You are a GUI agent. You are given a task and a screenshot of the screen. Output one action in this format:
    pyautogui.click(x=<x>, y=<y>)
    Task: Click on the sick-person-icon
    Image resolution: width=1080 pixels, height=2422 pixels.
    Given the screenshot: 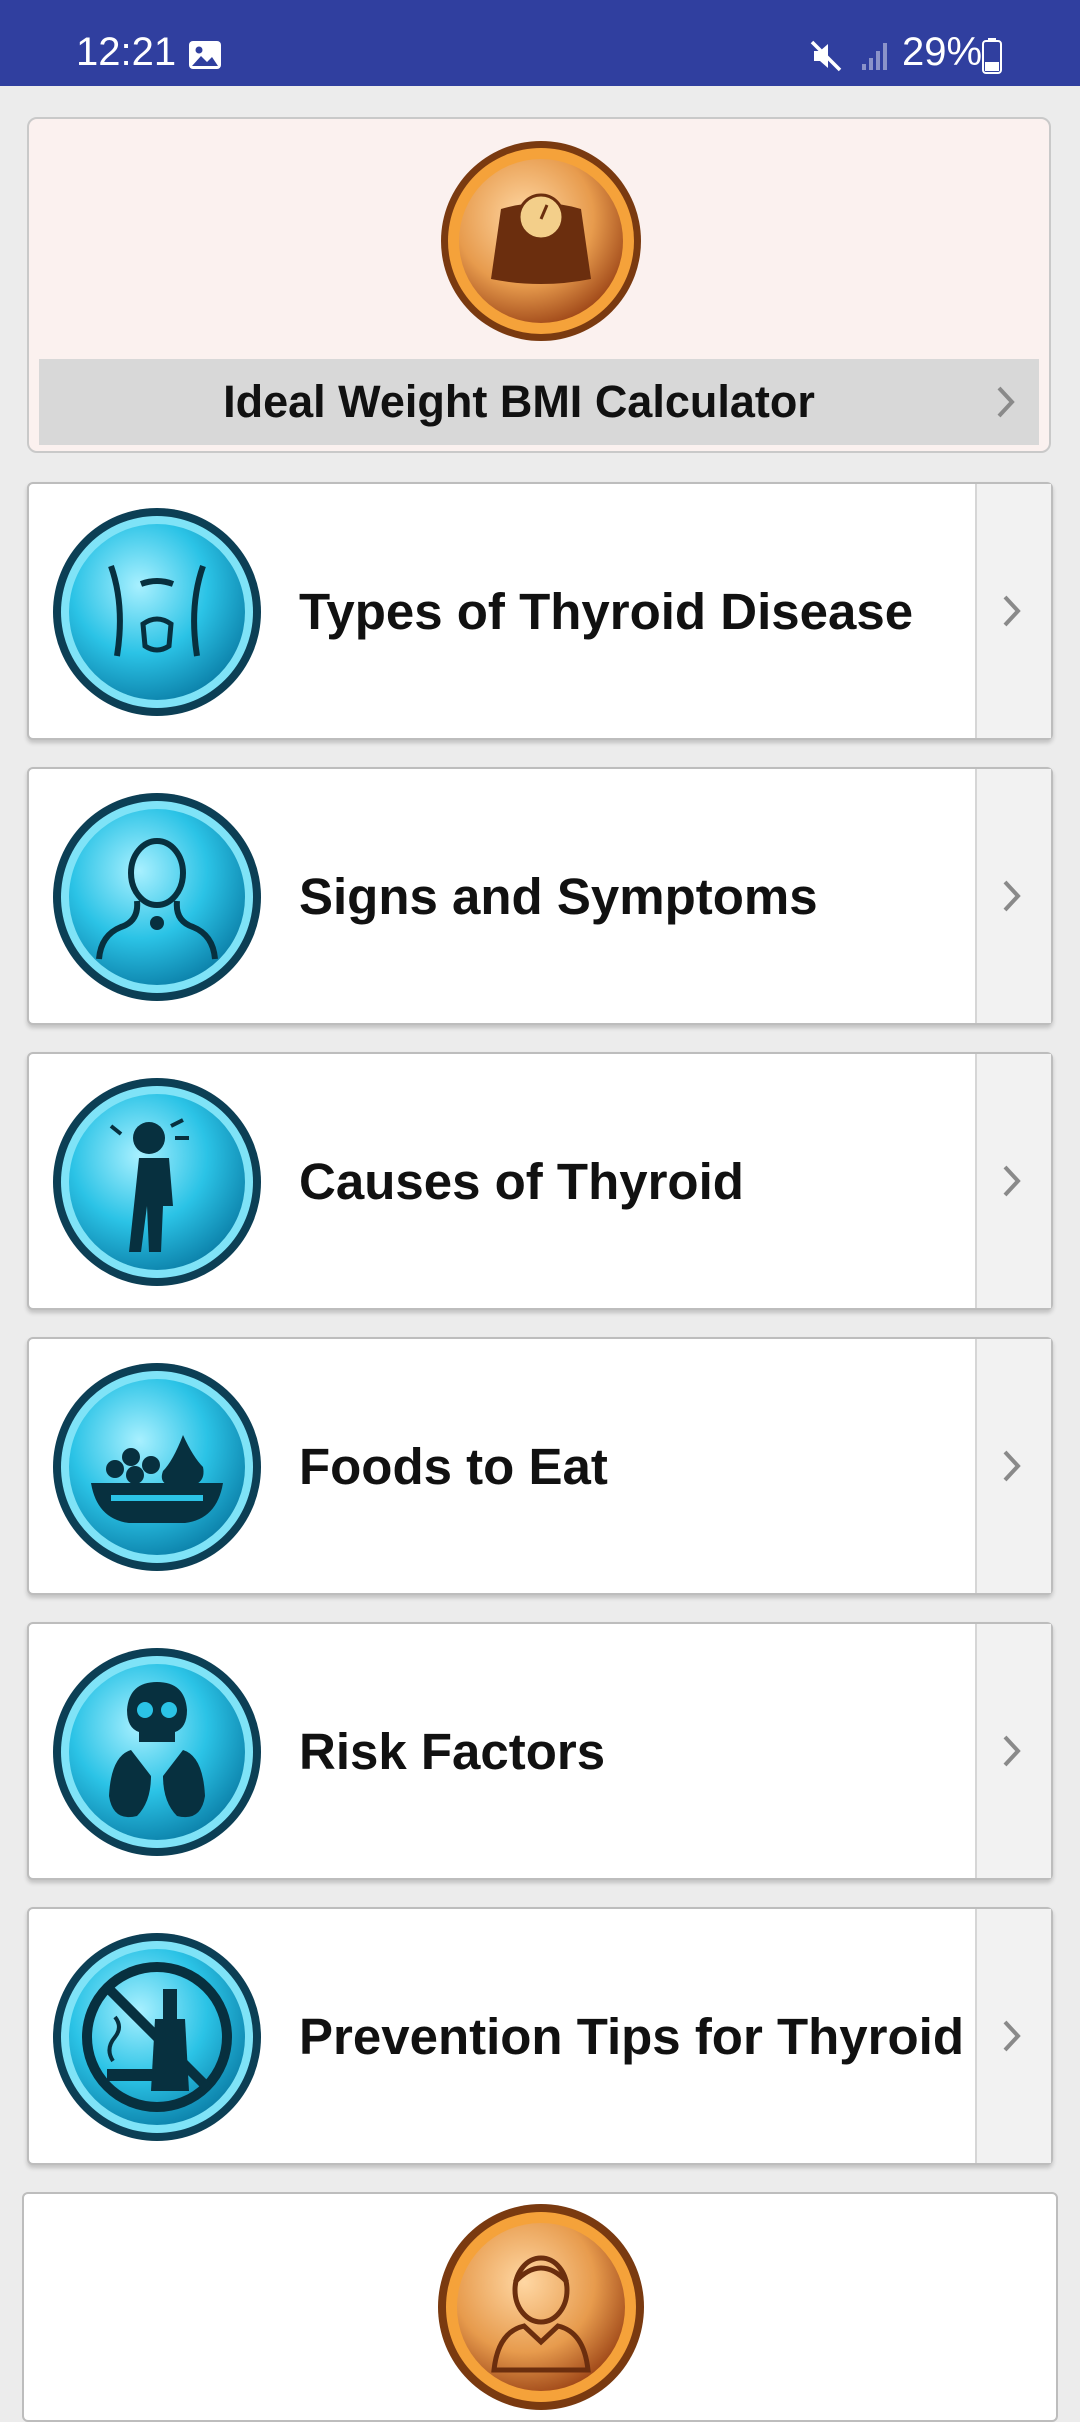 What is the action you would take?
    pyautogui.click(x=157, y=1182)
    